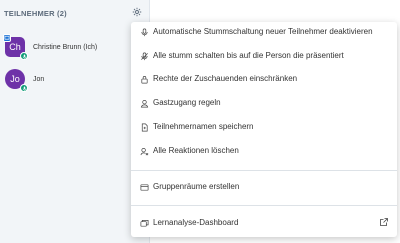  I want to click on participants-title: TEILNEHMER (2), so click(35, 13).